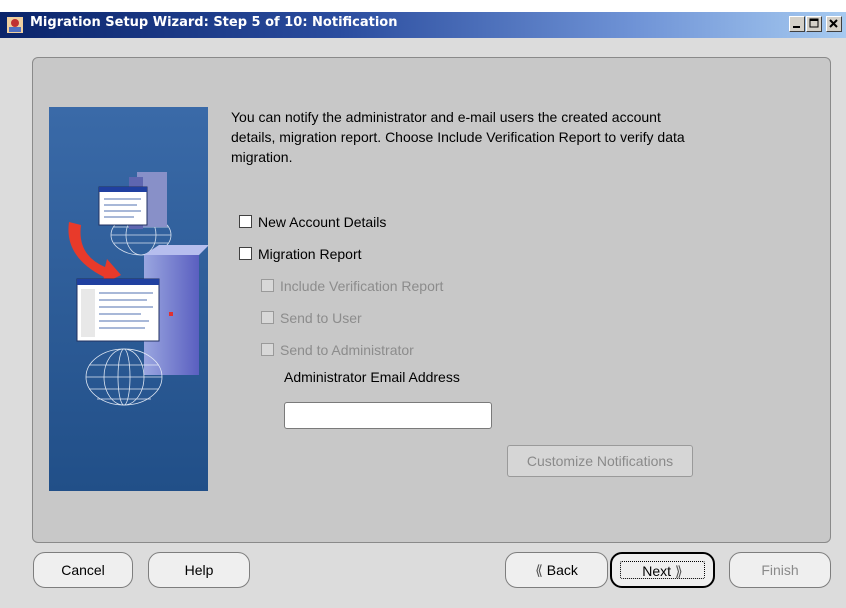  I want to click on maximize-icon, so click(814, 23).